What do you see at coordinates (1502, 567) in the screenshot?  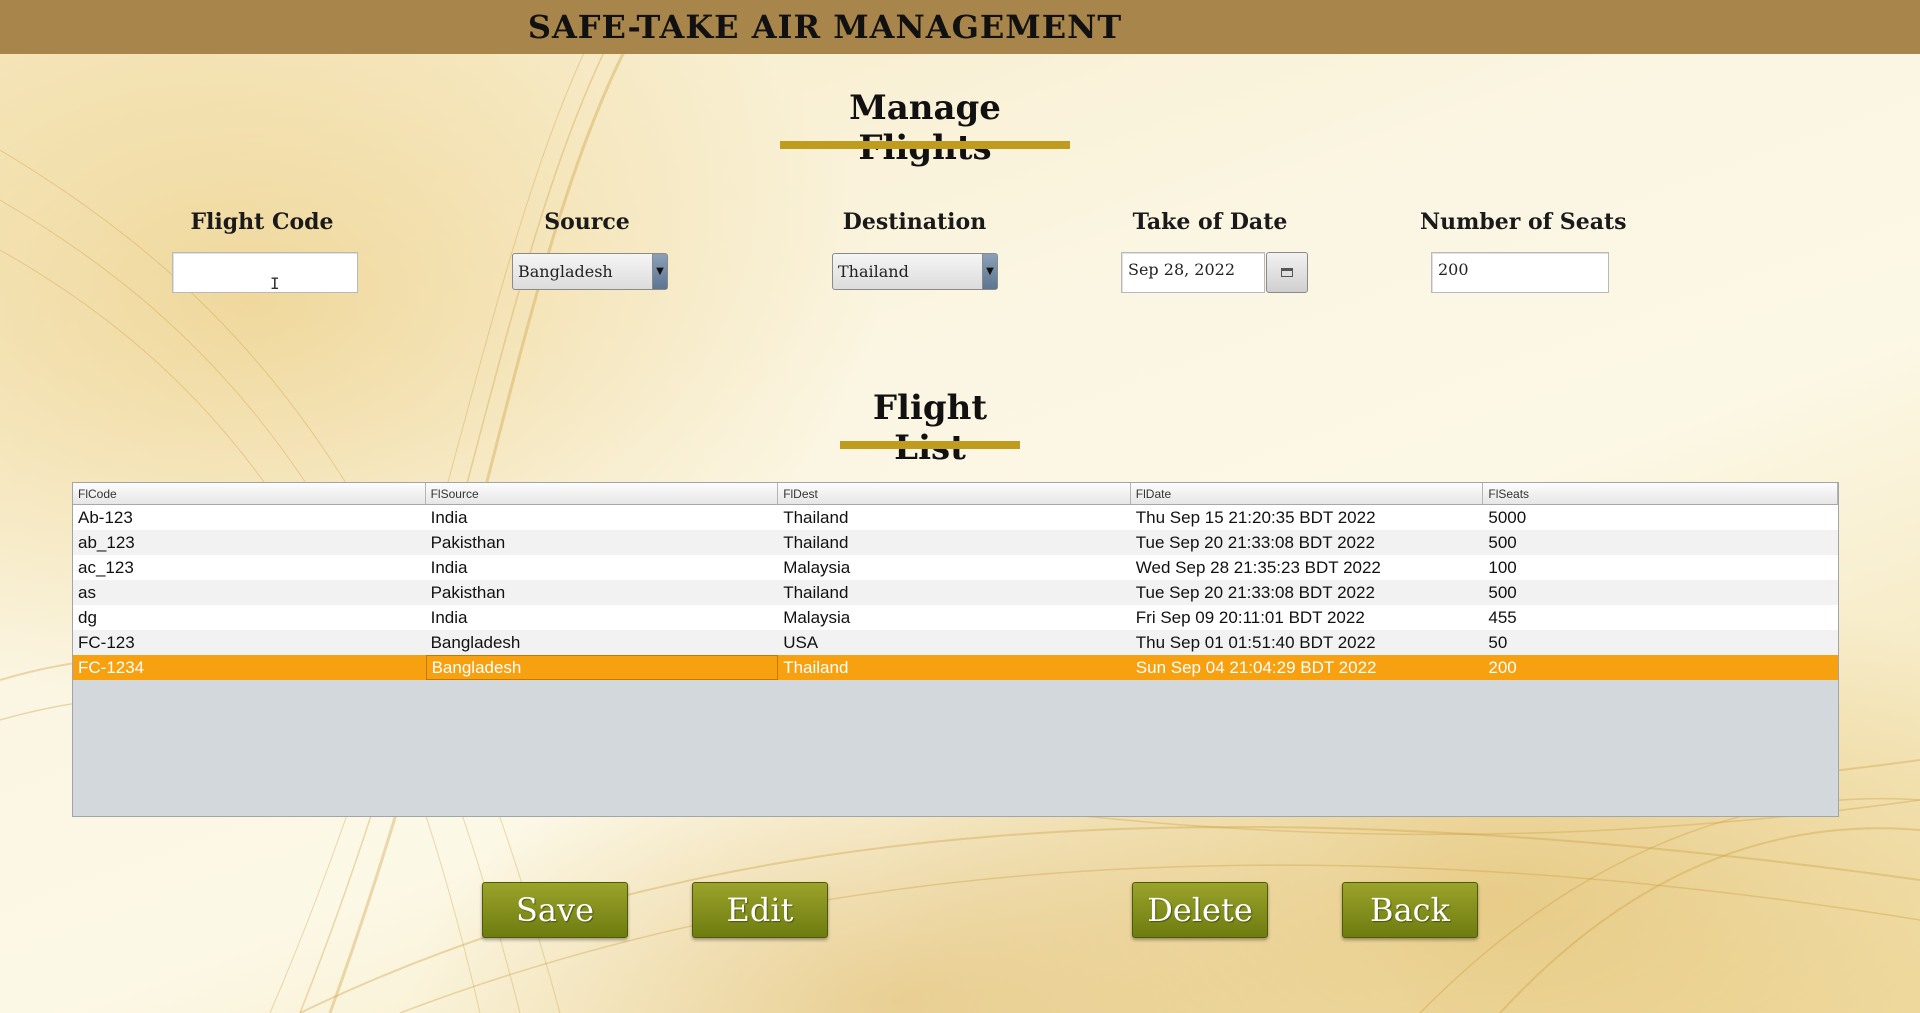 I see `cell-seats: 100` at bounding box center [1502, 567].